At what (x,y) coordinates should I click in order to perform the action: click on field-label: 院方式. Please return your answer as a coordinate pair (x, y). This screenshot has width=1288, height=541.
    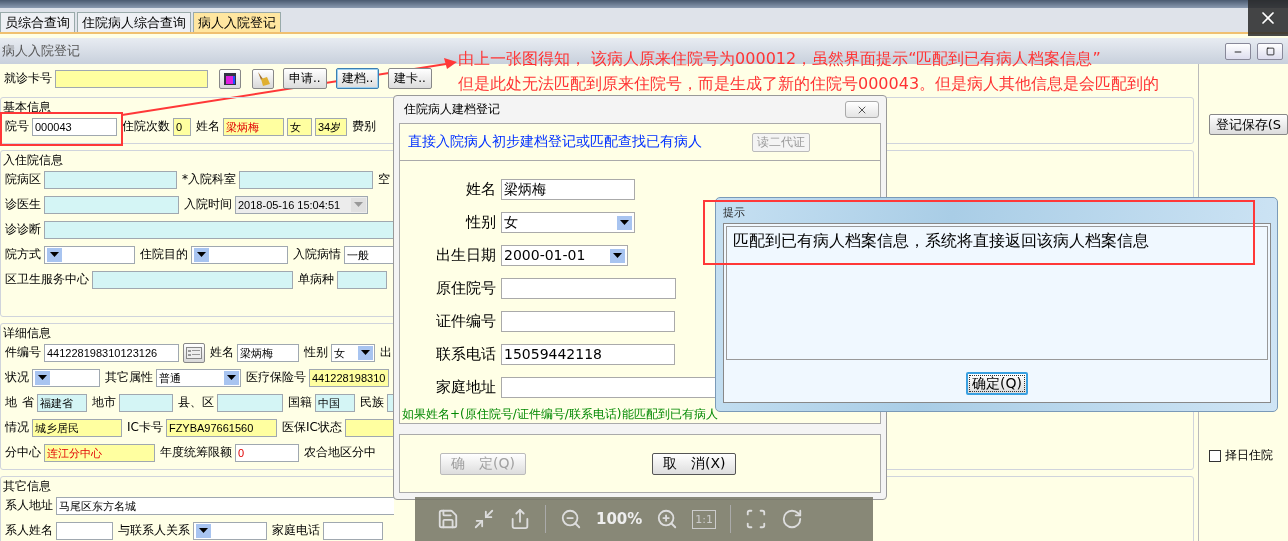
    Looking at the image, I should click on (23, 254).